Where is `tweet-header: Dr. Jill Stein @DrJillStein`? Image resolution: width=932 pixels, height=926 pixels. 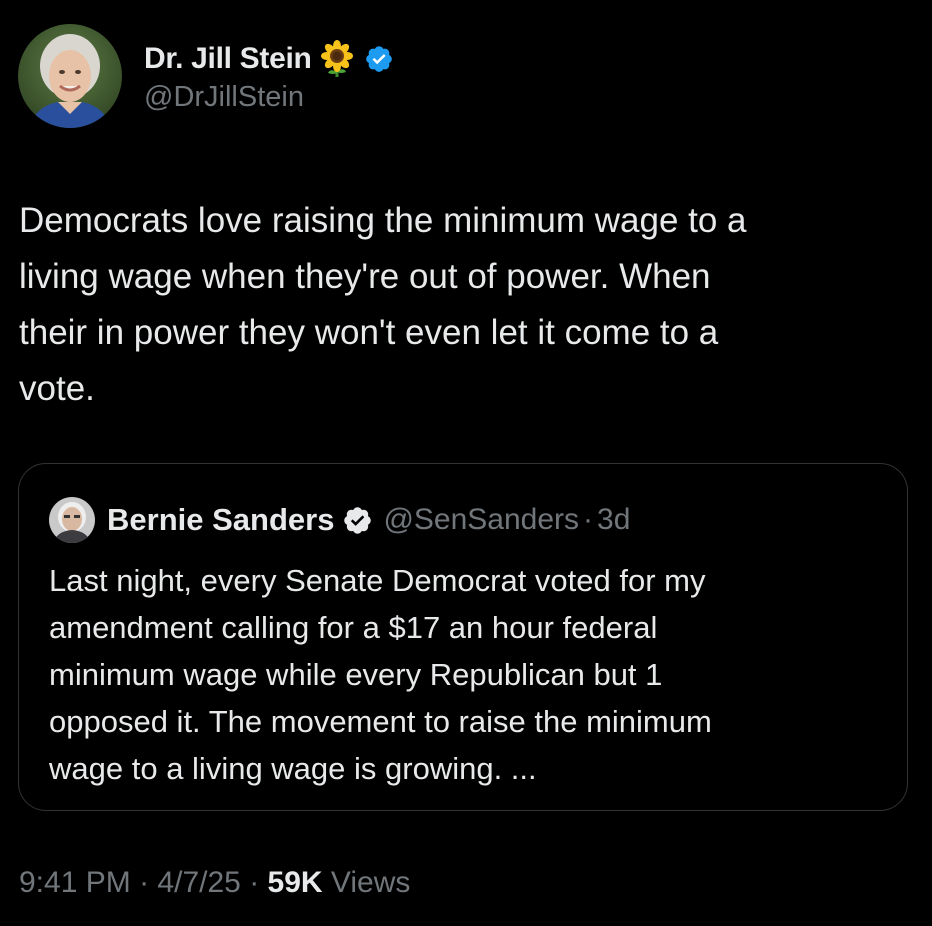
tweet-header: Dr. Jill Stein @DrJillStein is located at coordinates (206, 76).